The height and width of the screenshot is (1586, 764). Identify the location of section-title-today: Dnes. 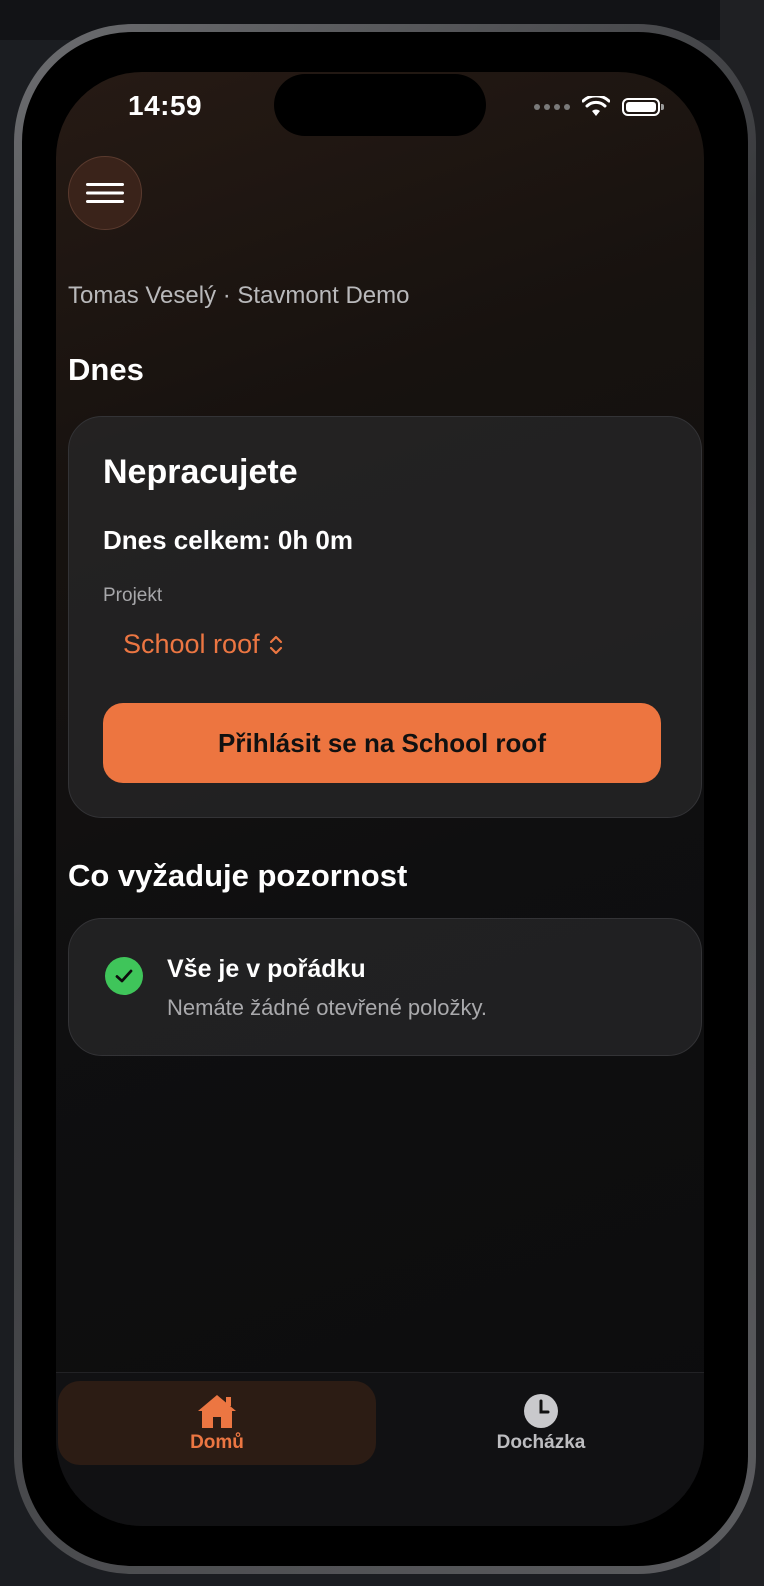
(106, 369).